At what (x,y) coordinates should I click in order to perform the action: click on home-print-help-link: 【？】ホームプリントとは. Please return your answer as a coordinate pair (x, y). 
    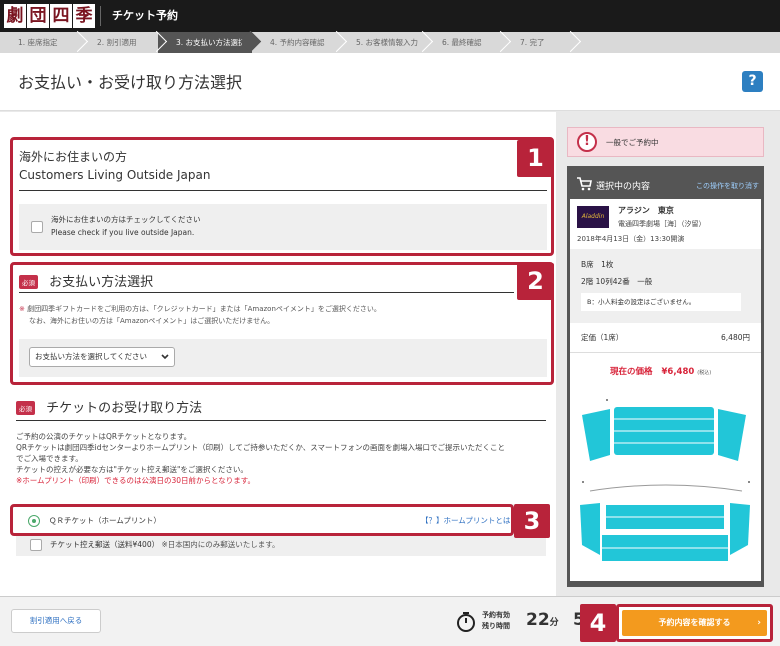
    Looking at the image, I should click on (465, 520).